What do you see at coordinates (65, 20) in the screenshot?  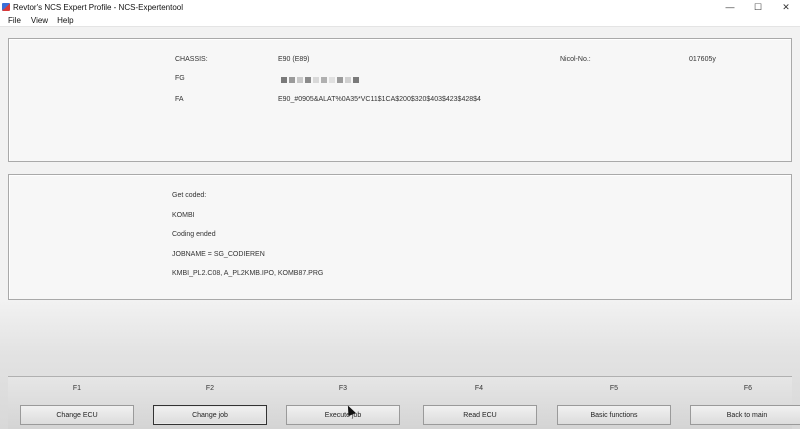 I see `menu-help: Help` at bounding box center [65, 20].